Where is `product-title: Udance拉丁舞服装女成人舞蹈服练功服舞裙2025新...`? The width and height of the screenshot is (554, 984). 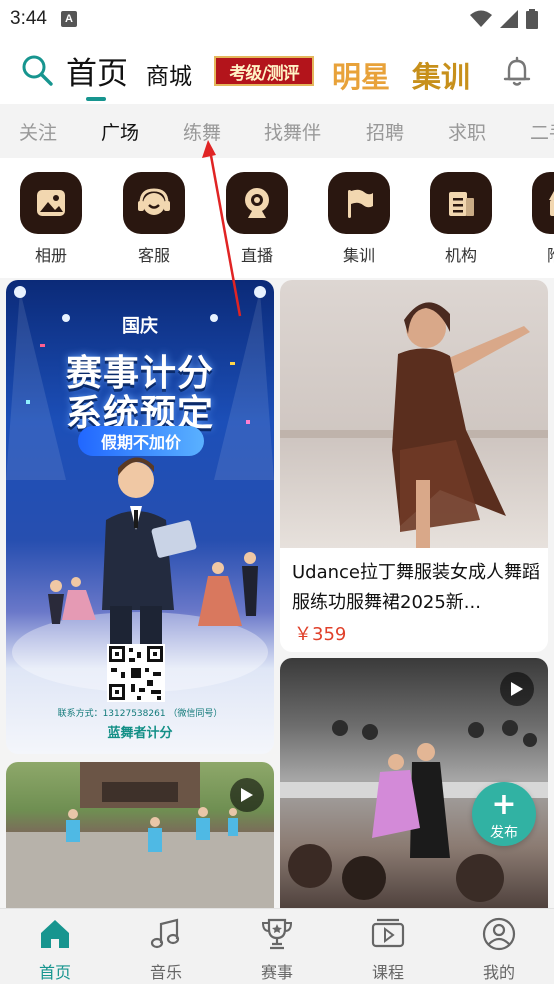 product-title: Udance拉丁舞服装女成人舞蹈服练功服舞裙2025新... is located at coordinates (416, 587).